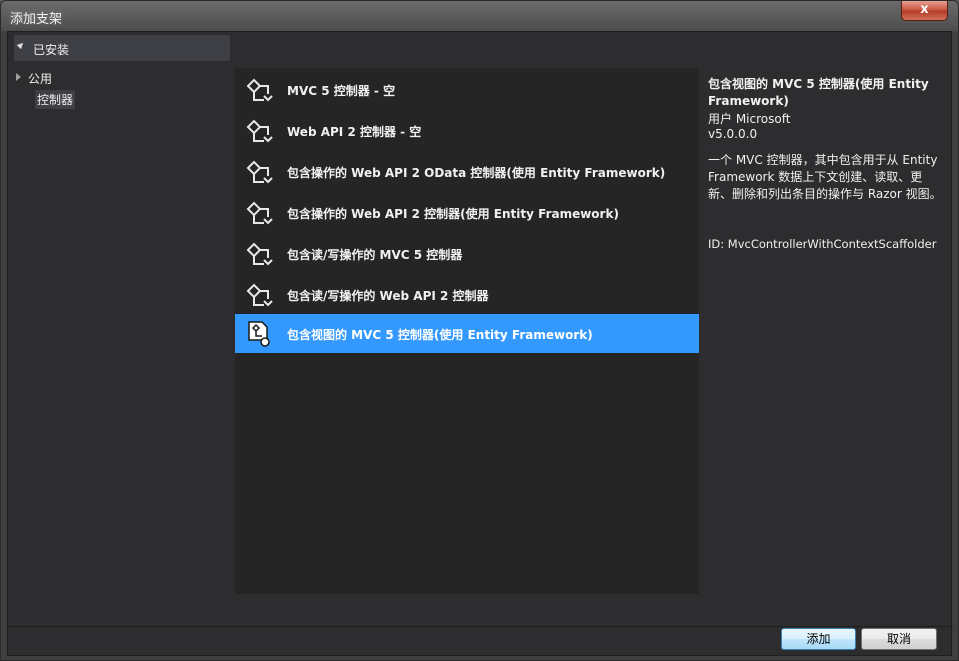 The width and height of the screenshot is (959, 661). Describe the element at coordinates (388, 296) in the screenshot. I see `template-label: 包含读/写操作的 Web API 2 控制器` at that location.